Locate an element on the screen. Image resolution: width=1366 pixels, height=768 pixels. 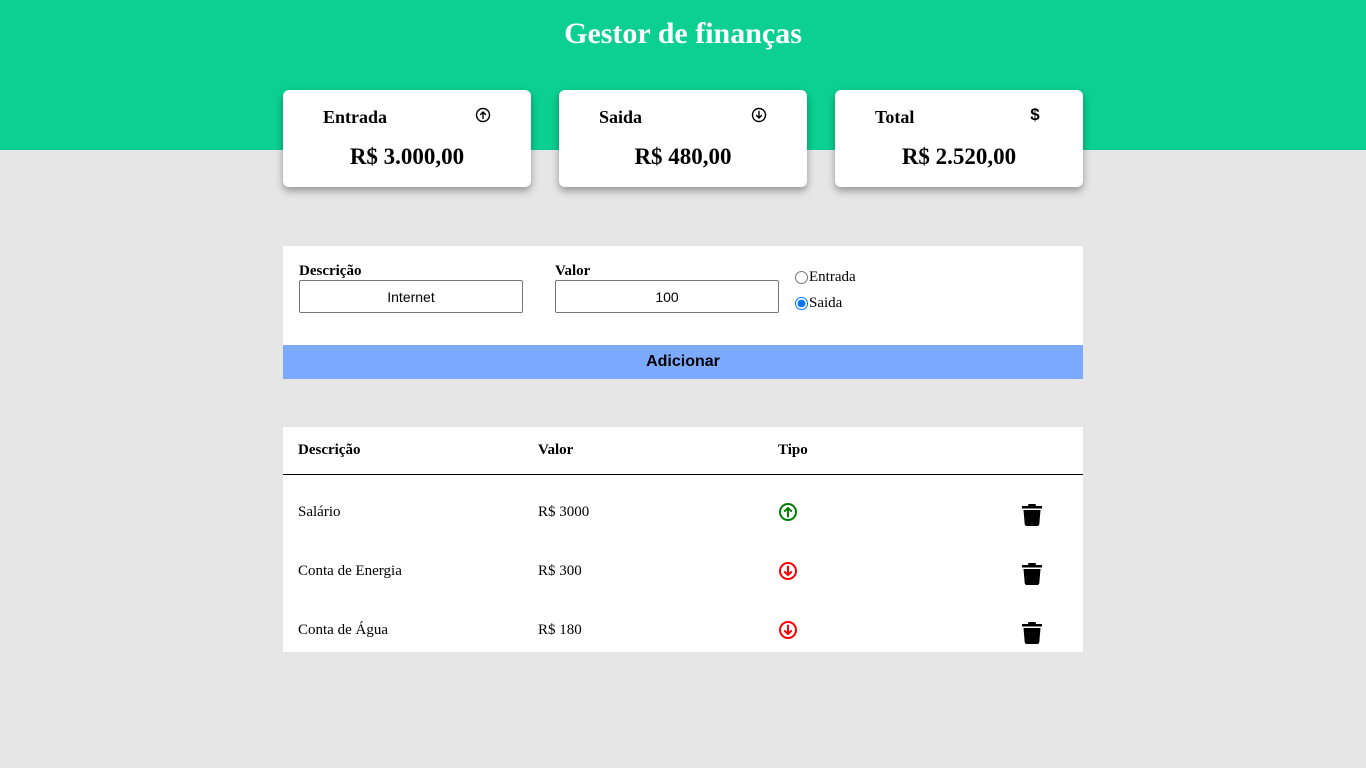
card-total: Total $ R$ 2.520,00 is located at coordinates (959, 138).